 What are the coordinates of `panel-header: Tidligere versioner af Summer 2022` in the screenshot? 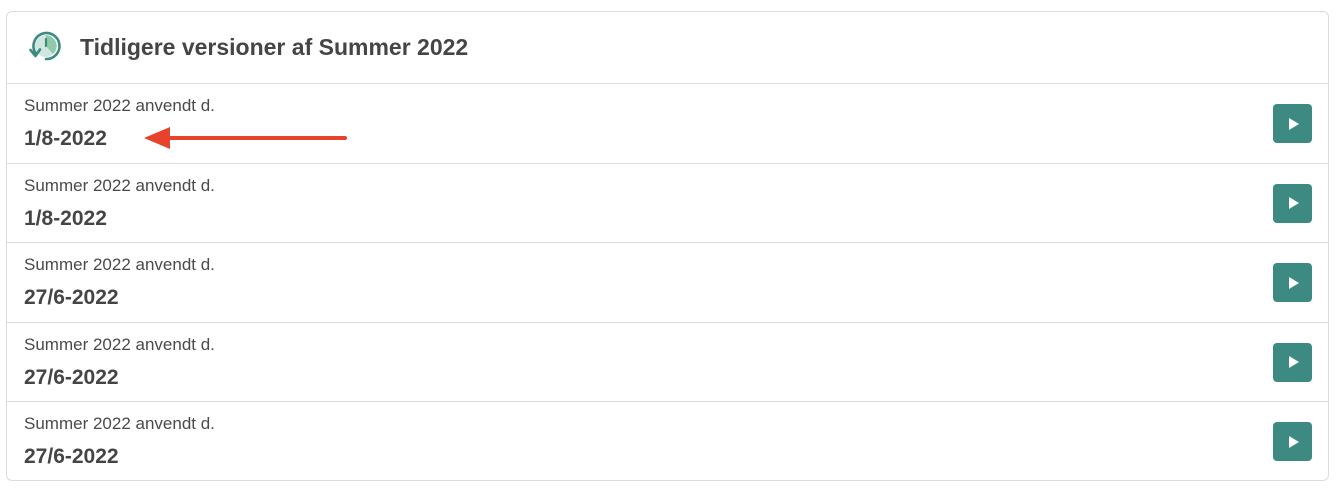 It's located at (667, 48).